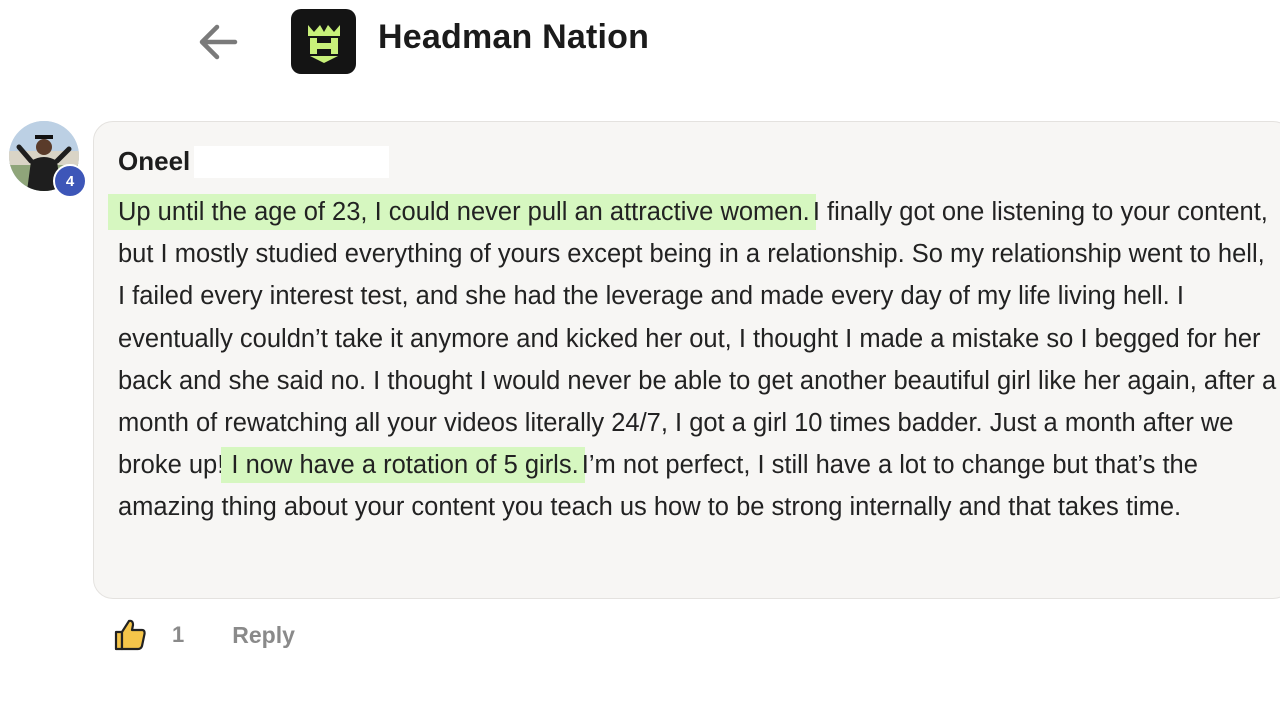 Image resolution: width=1280 pixels, height=720 pixels. I want to click on redacted-surname, so click(291, 162).